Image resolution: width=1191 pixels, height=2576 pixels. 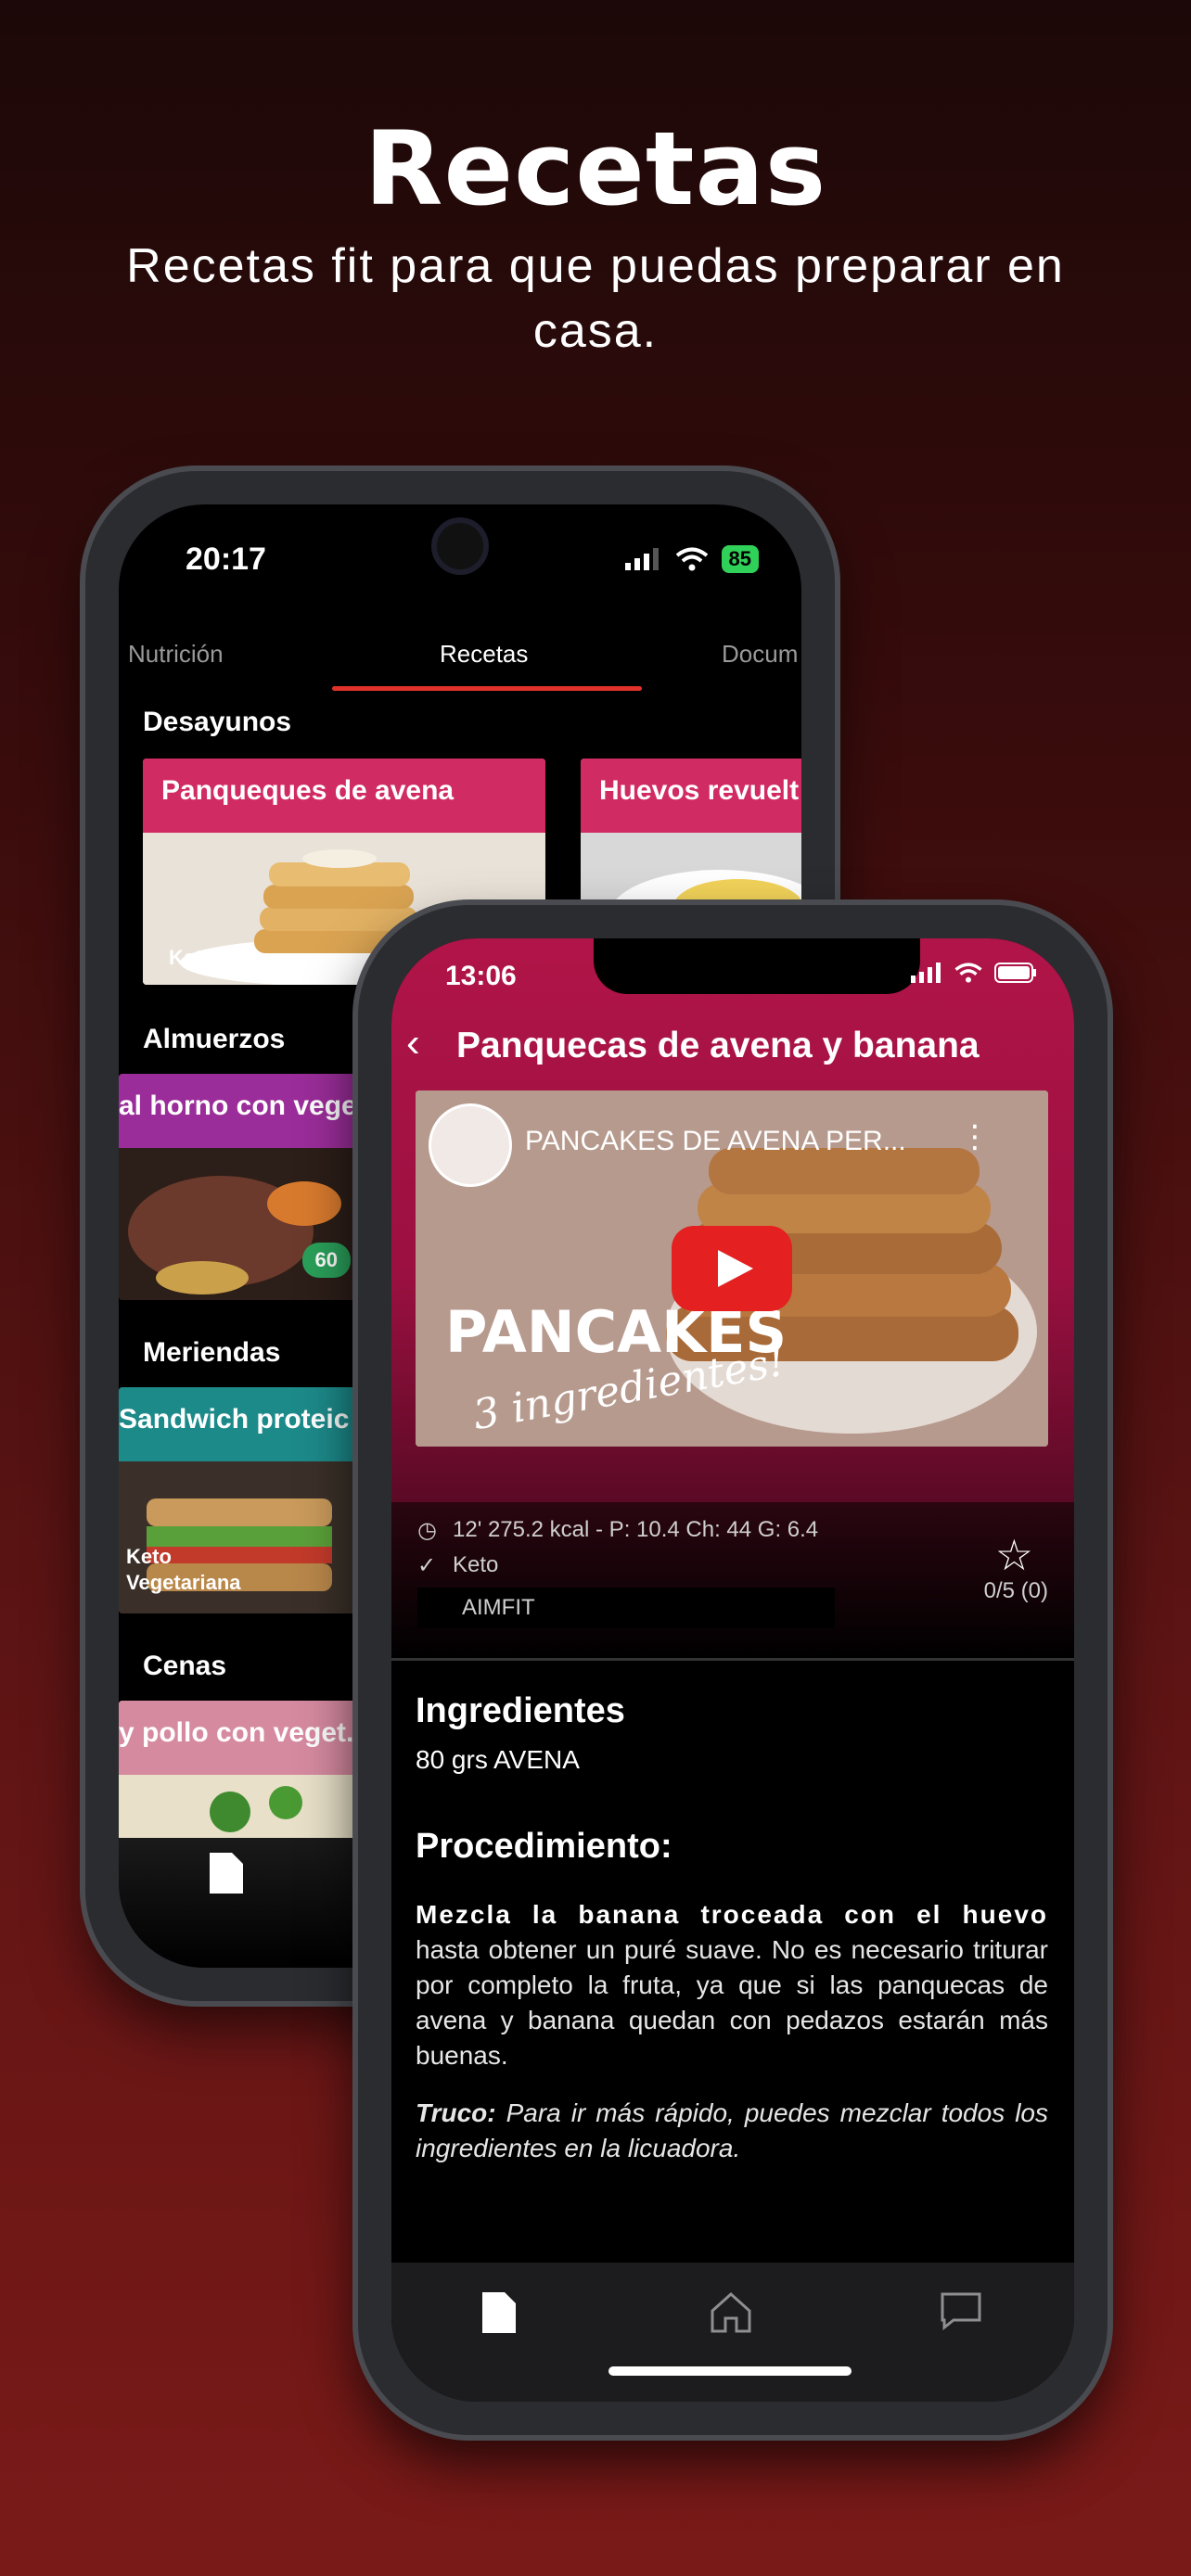 What do you see at coordinates (456, 2112) in the screenshot?
I see `tip-label: Truco:` at bounding box center [456, 2112].